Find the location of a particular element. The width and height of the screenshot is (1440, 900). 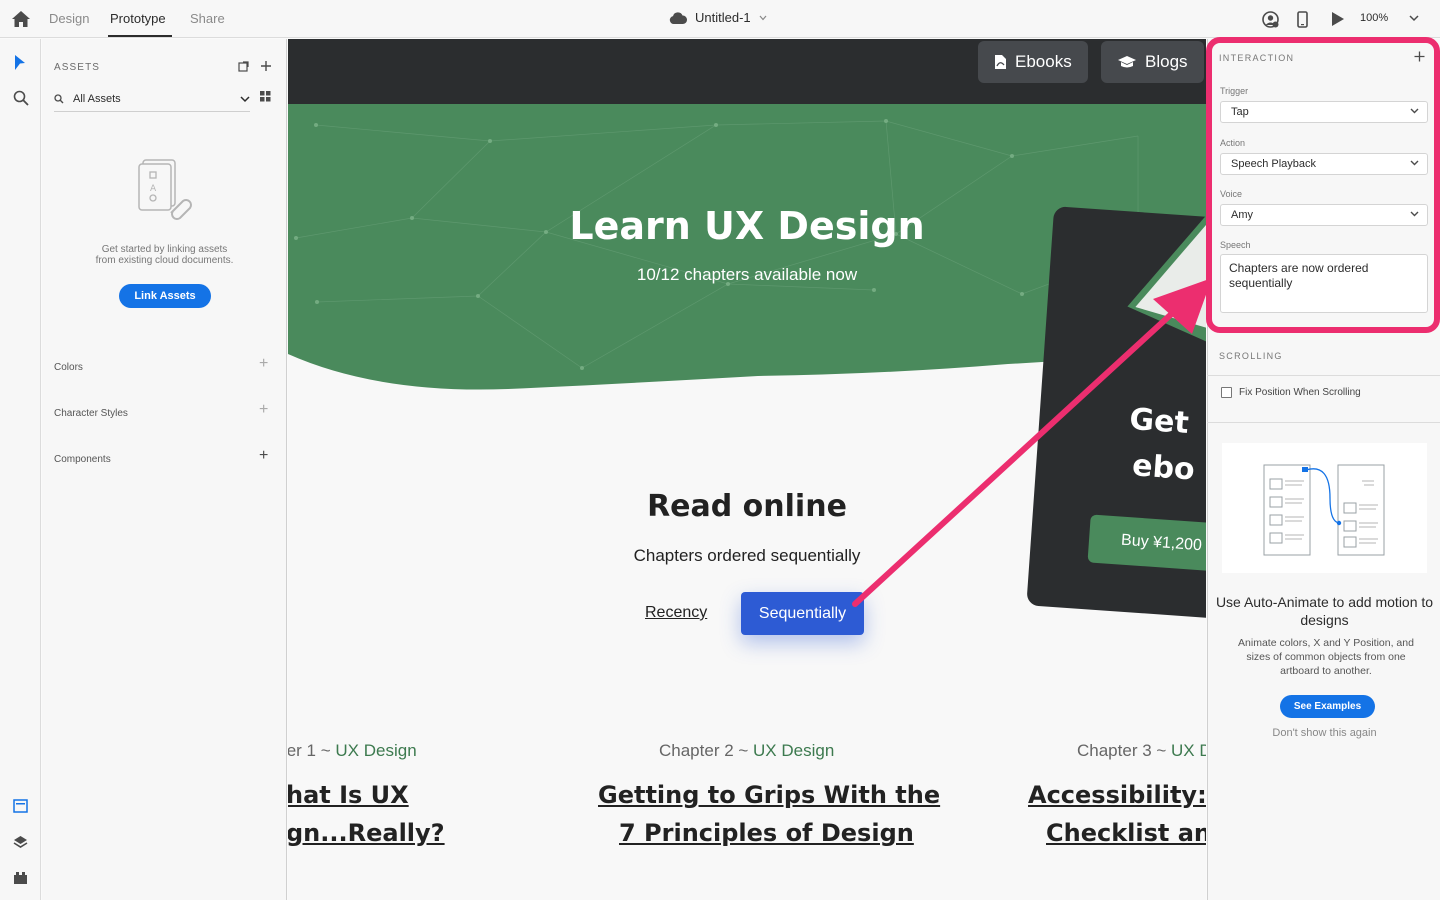

chapter-1-topic: UX Design is located at coordinates (376, 750).